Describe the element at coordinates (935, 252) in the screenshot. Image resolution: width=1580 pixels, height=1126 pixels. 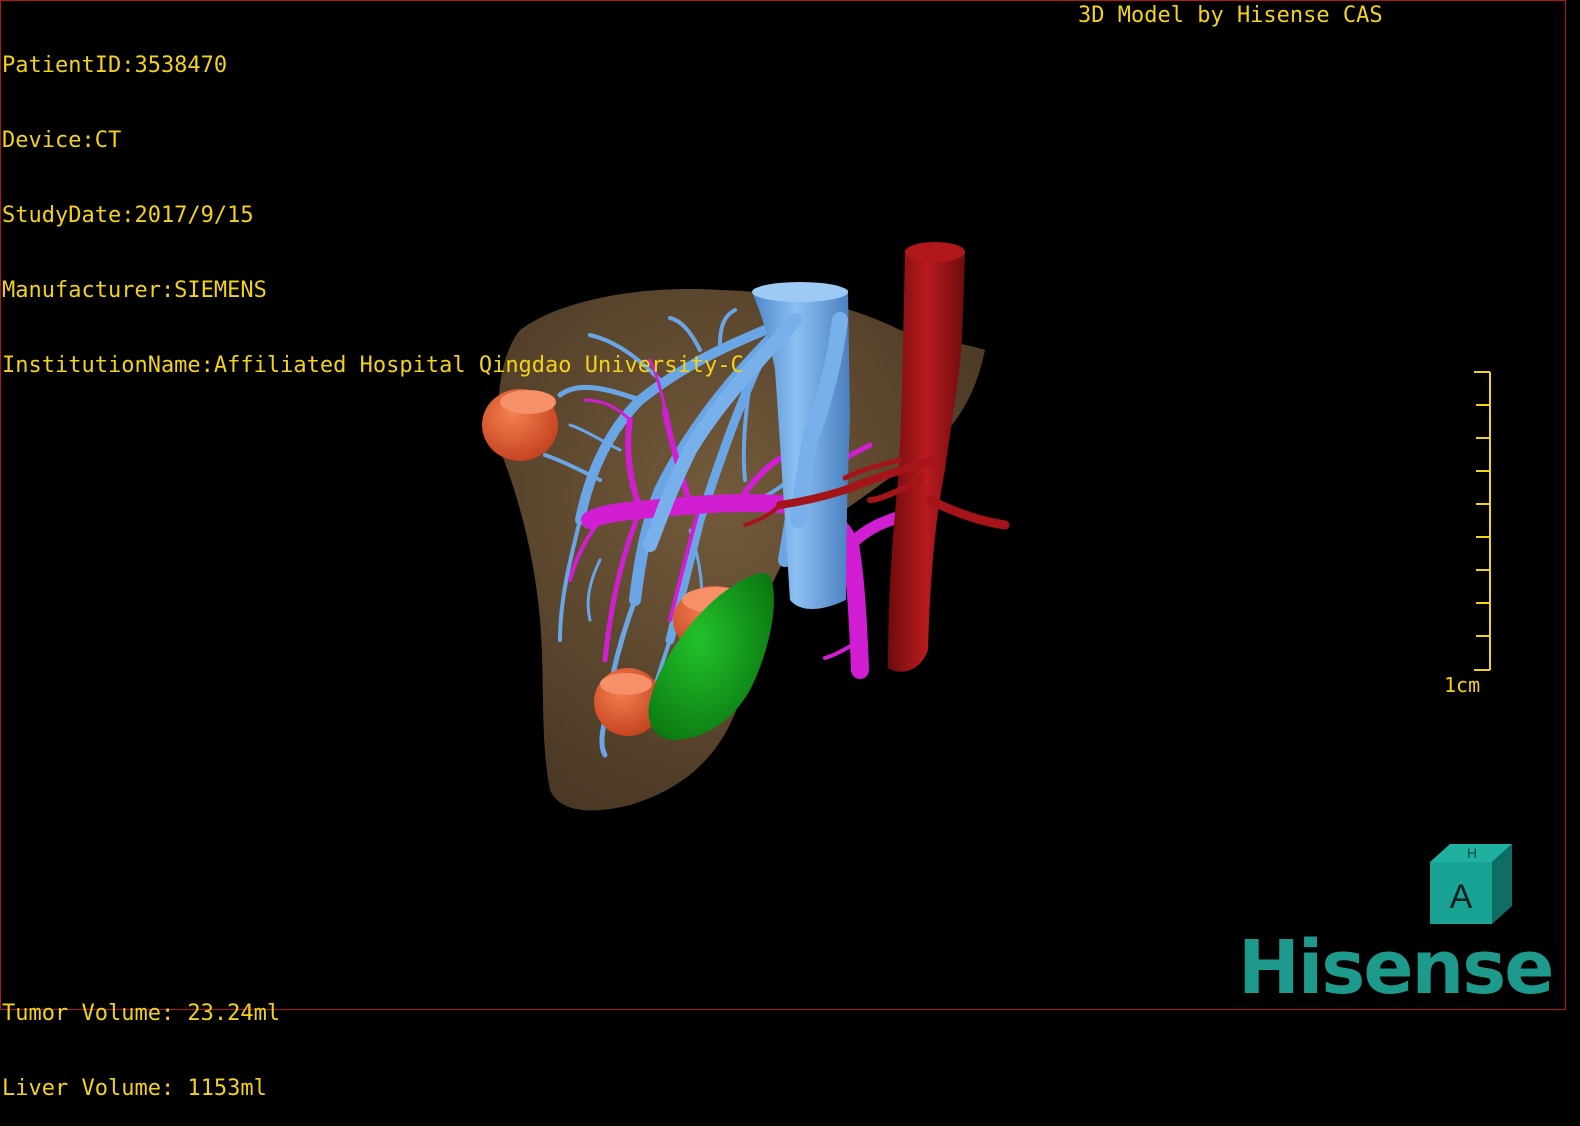
I see `aorta-opening` at that location.